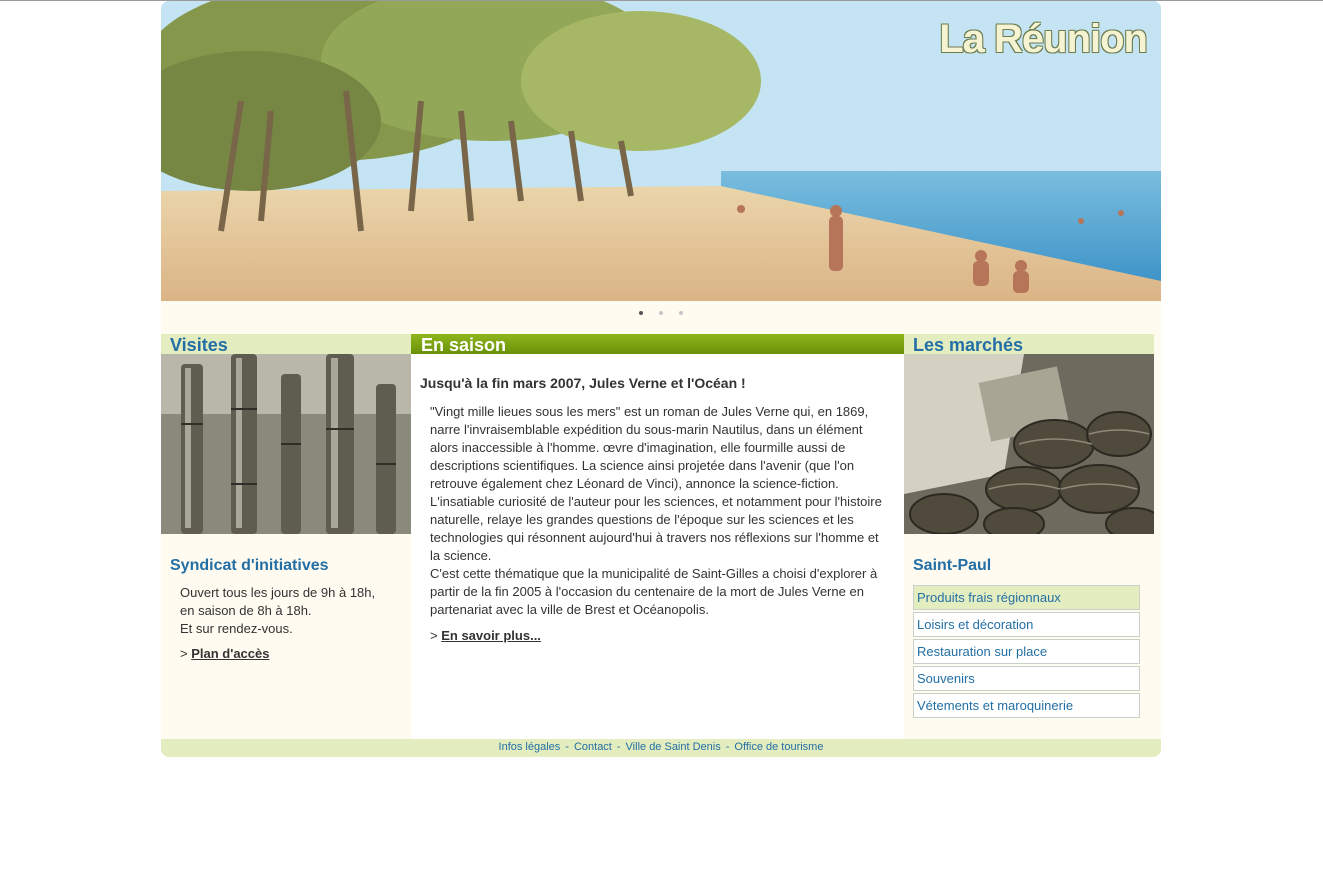 This screenshot has height=875, width=1323. I want to click on footer-link-tourism-office: Office de tourisme, so click(778, 747).